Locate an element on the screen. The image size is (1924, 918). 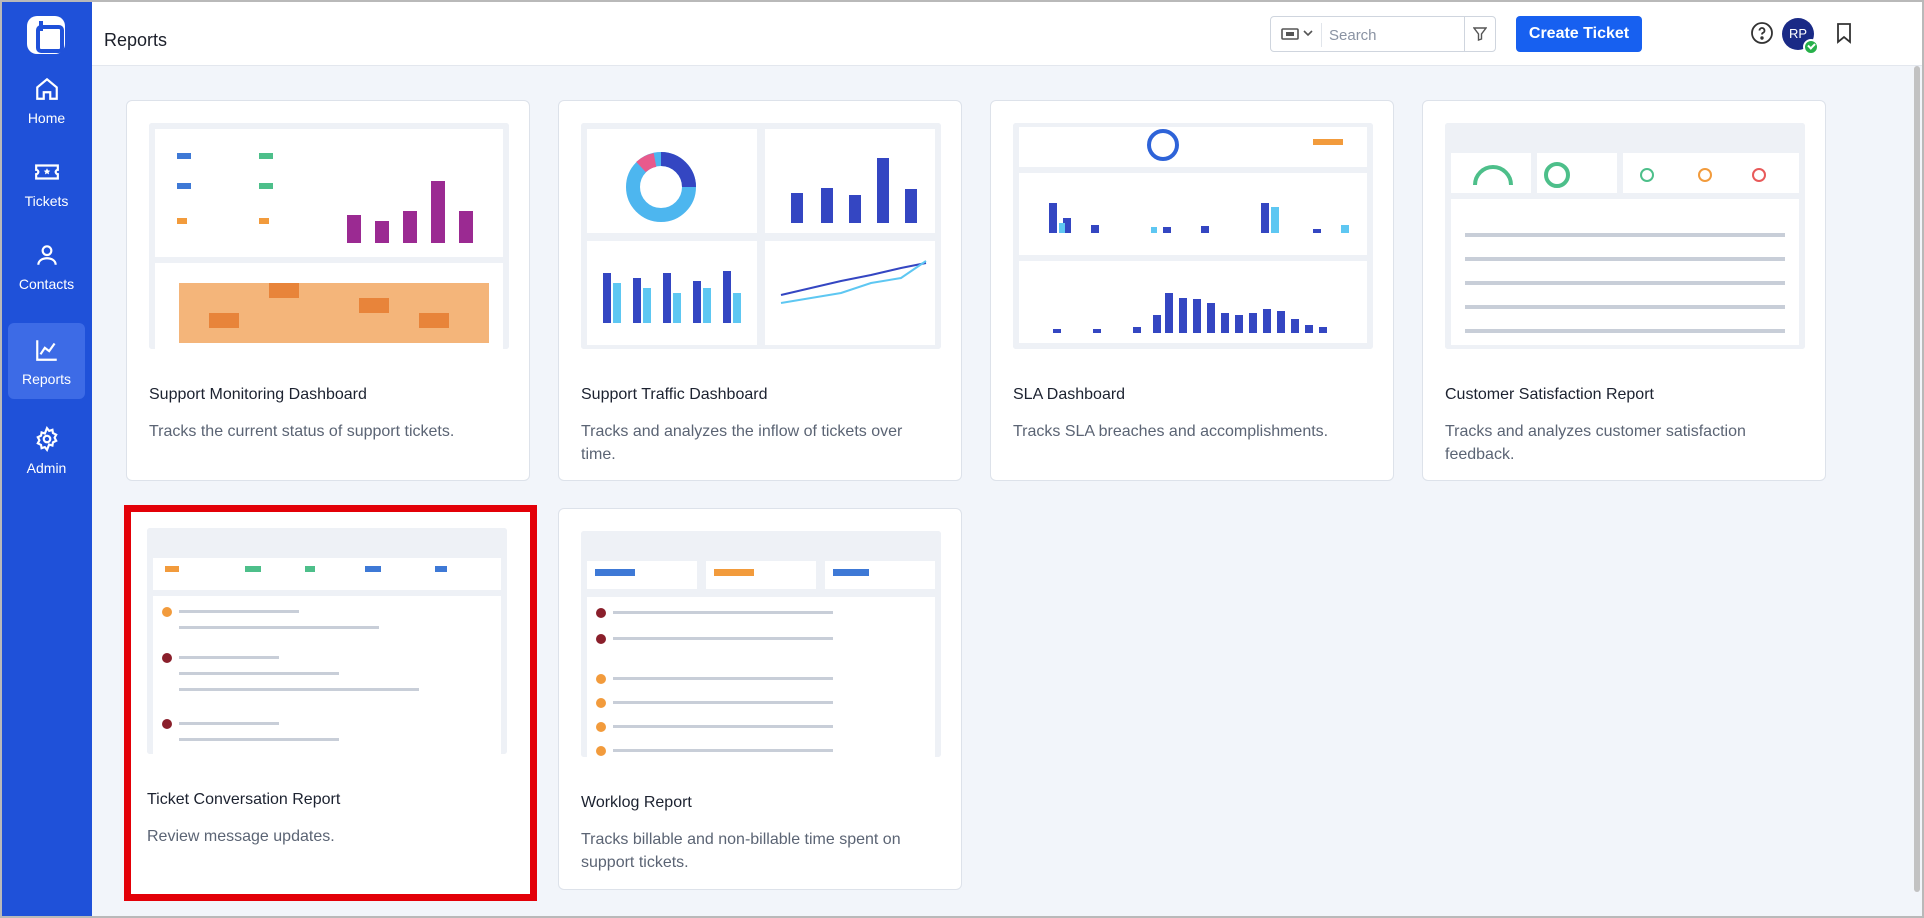
app-logo is located at coordinates (46, 35).